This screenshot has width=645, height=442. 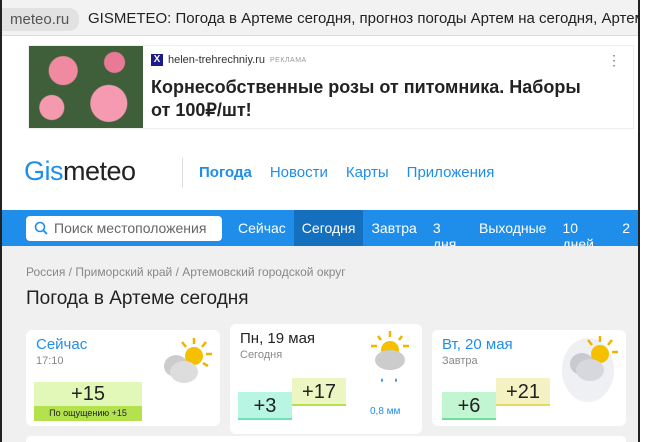 What do you see at coordinates (41, 228) in the screenshot?
I see `search-icon` at bounding box center [41, 228].